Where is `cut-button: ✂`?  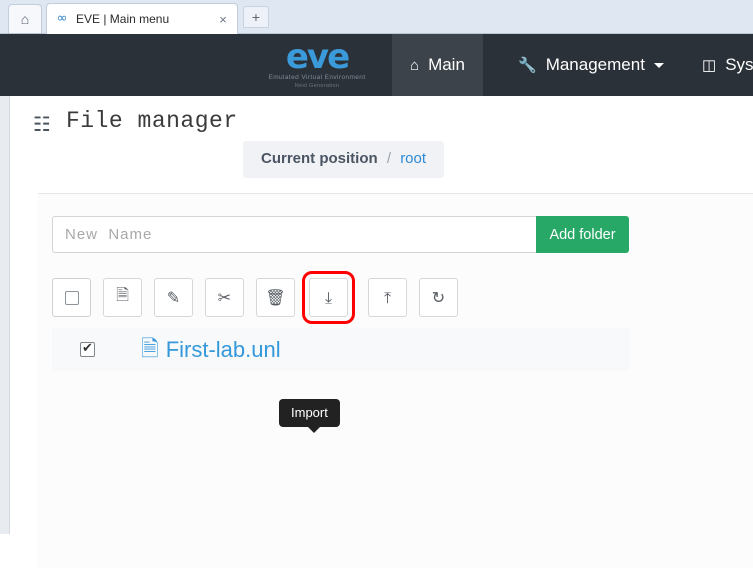 cut-button: ✂ is located at coordinates (224, 297).